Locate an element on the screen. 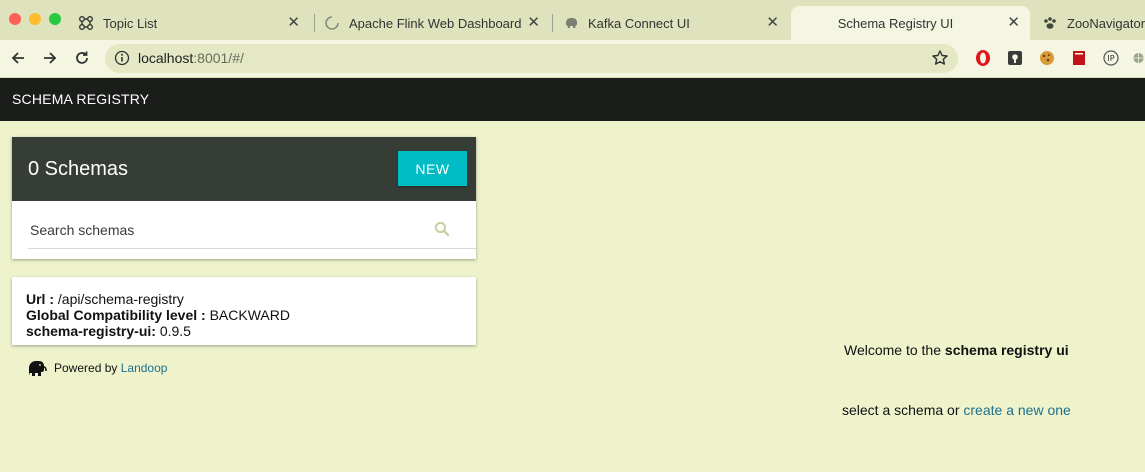  schema-count: 0 Schemas is located at coordinates (78, 169).